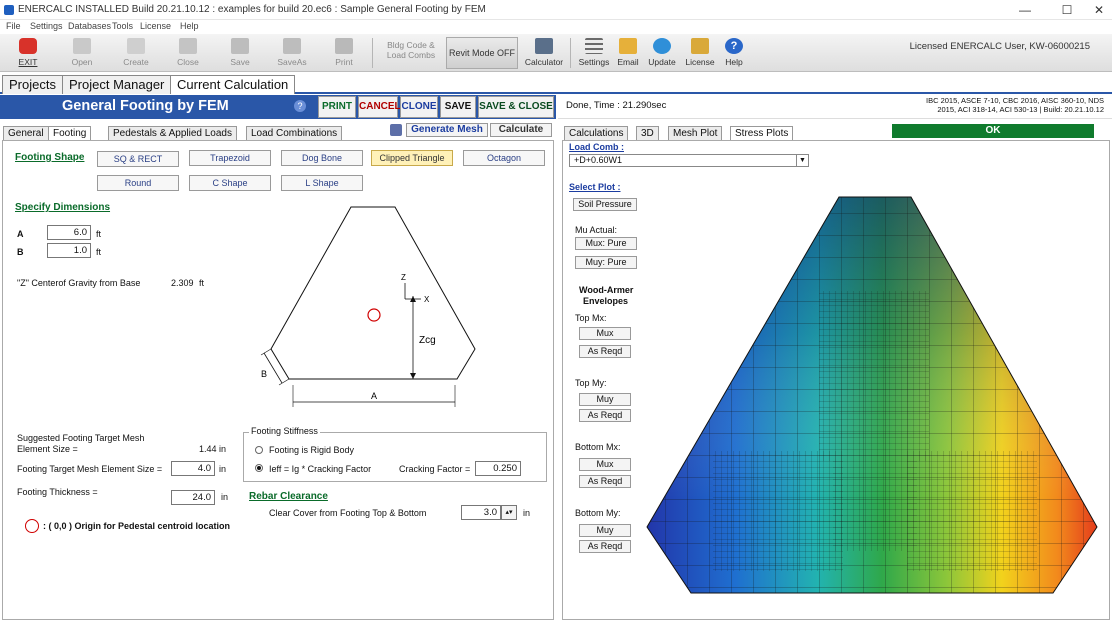 This screenshot has width=1112, height=627. I want to click on minimize-button: —, so click(1025, 10).